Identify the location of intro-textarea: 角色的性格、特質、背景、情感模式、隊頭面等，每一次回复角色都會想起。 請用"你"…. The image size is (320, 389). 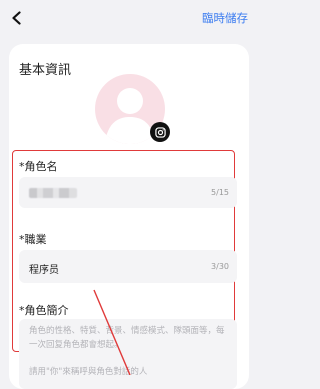
(128, 354).